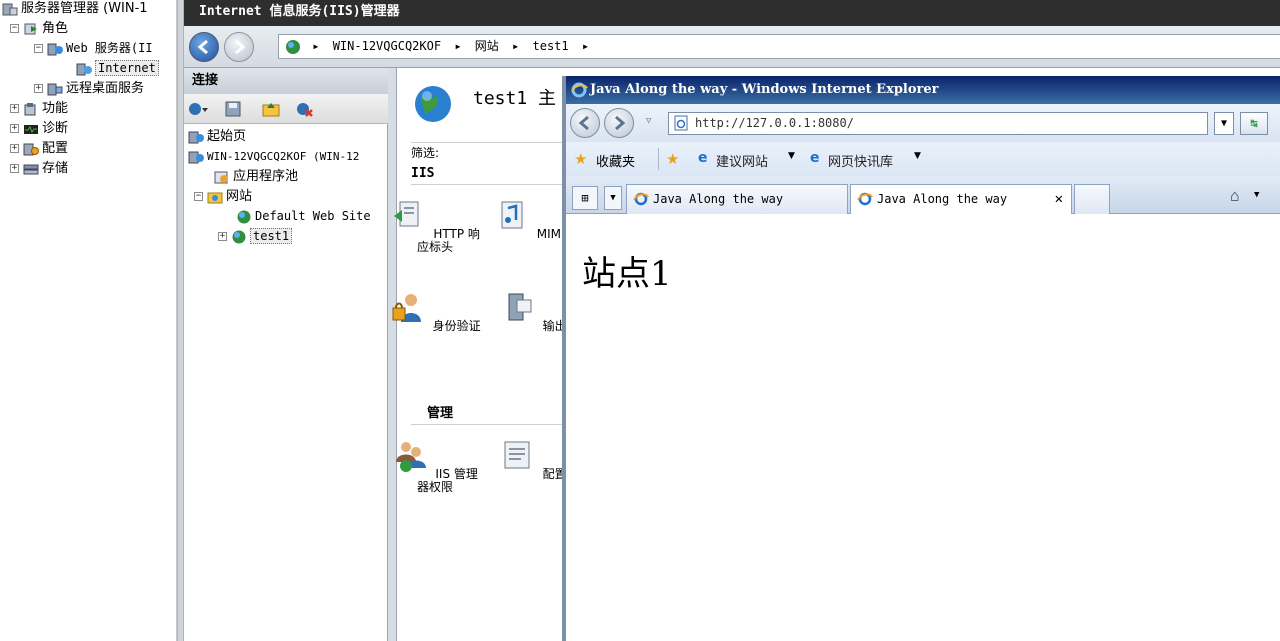 This screenshot has width=1280, height=641. Describe the element at coordinates (39, 168) in the screenshot. I see `tree-node-storage: + 存储` at that location.